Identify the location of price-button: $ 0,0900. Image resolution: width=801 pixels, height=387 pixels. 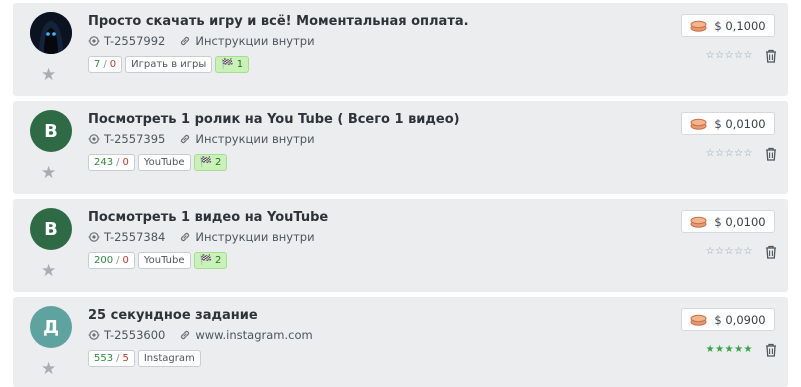
(728, 319).